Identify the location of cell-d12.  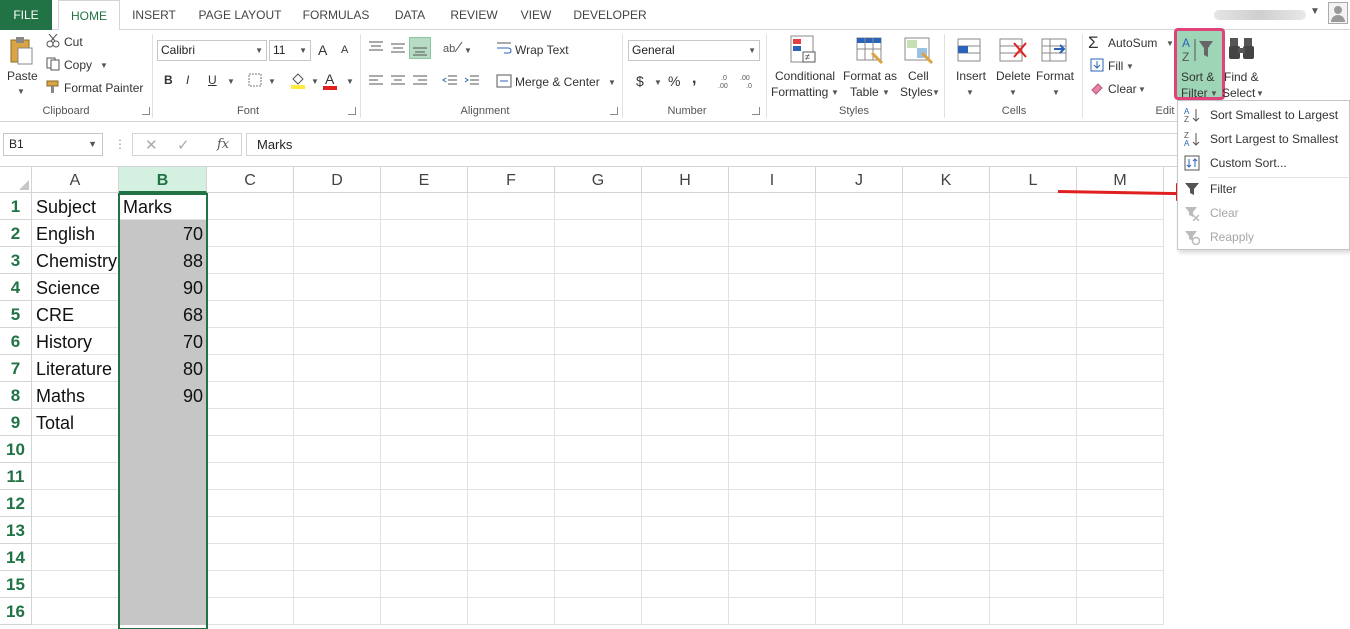
(337, 503).